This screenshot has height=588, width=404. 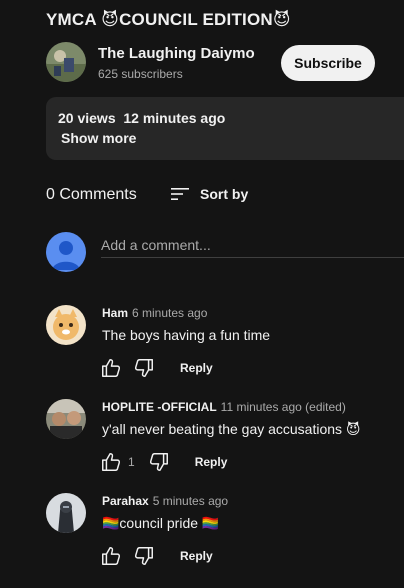 I want to click on subscriber-count: 625 subscribers, so click(x=140, y=74).